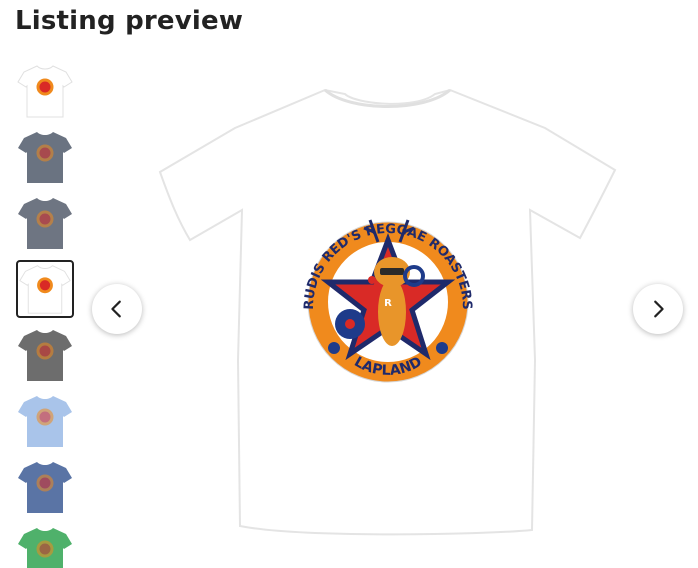  What do you see at coordinates (129, 21) in the screenshot?
I see `page-title: Listing preview` at bounding box center [129, 21].